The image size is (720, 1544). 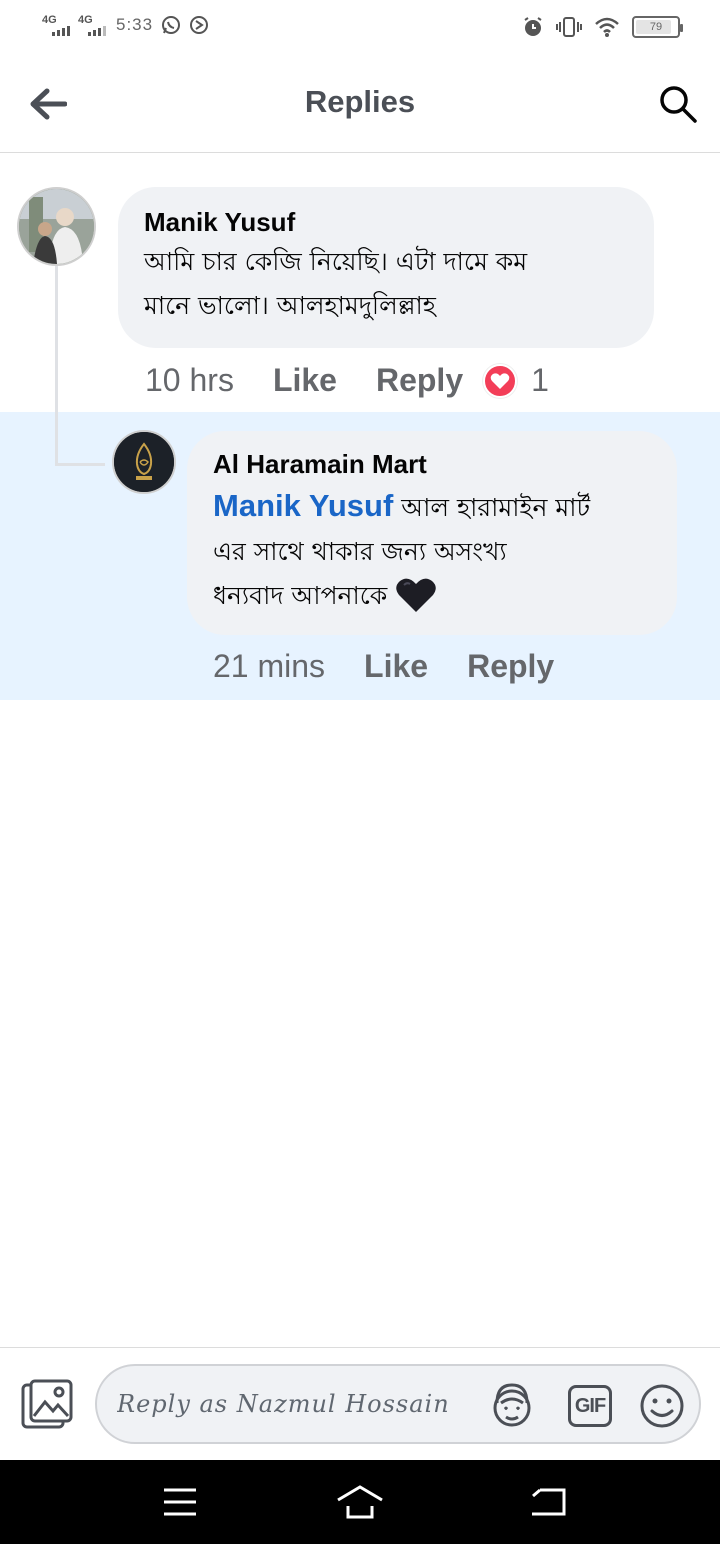 I want to click on avatar-sticker-button, so click(x=512, y=1406).